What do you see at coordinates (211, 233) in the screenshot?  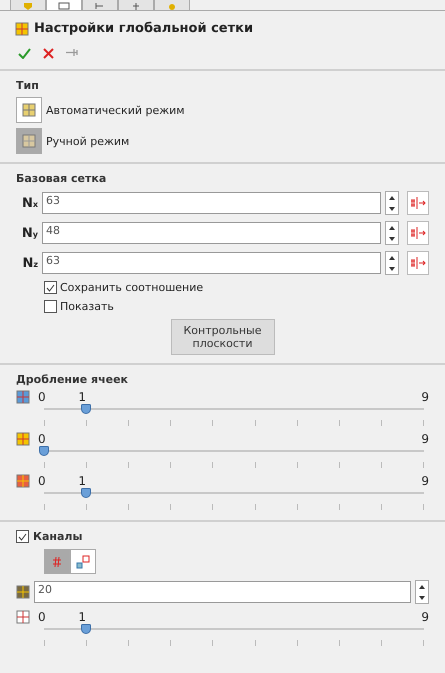 I see `input-field: 48` at bounding box center [211, 233].